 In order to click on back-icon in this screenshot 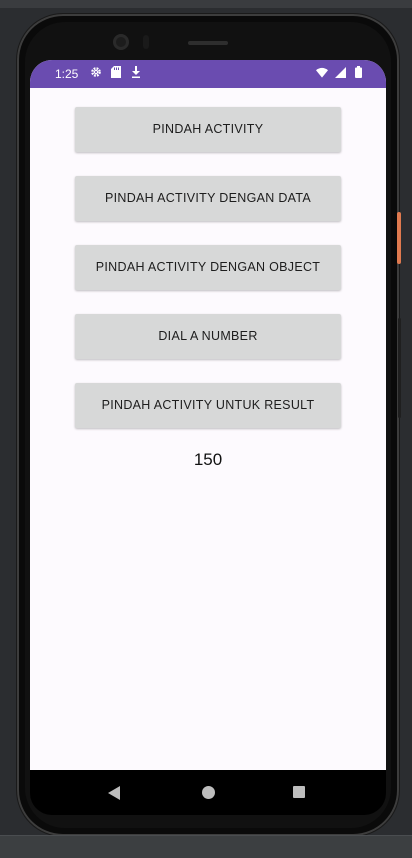, I will do `click(114, 793)`.